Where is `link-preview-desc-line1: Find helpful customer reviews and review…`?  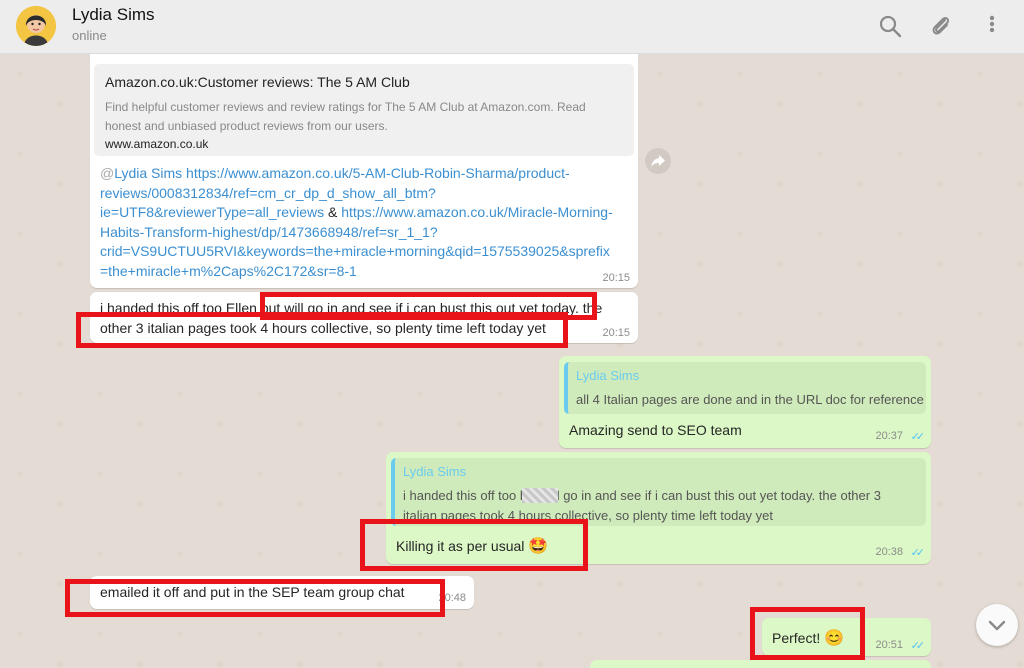
link-preview-desc-line1: Find helpful customer reviews and review… is located at coordinates (345, 107).